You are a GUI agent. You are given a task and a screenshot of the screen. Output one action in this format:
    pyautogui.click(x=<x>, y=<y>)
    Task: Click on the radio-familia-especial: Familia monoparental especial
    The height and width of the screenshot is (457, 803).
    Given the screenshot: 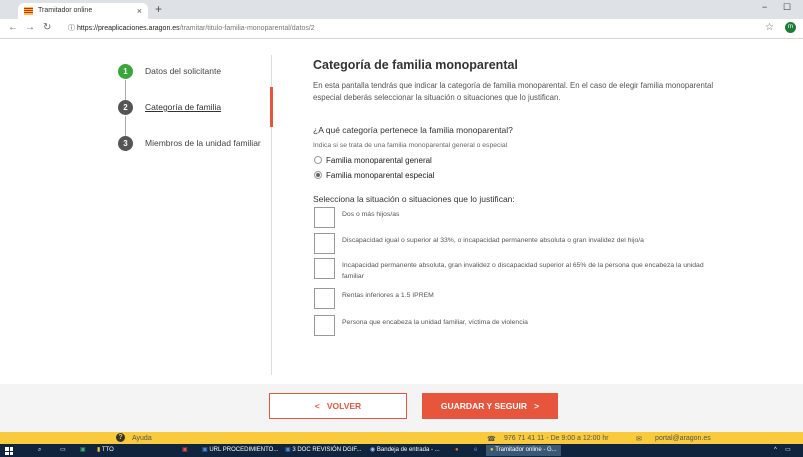 What is the action you would take?
    pyautogui.click(x=374, y=176)
    